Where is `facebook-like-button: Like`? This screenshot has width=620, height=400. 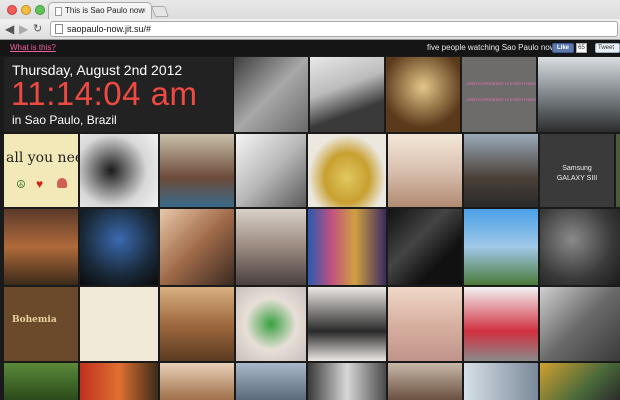
facebook-like-button: Like is located at coordinates (563, 48).